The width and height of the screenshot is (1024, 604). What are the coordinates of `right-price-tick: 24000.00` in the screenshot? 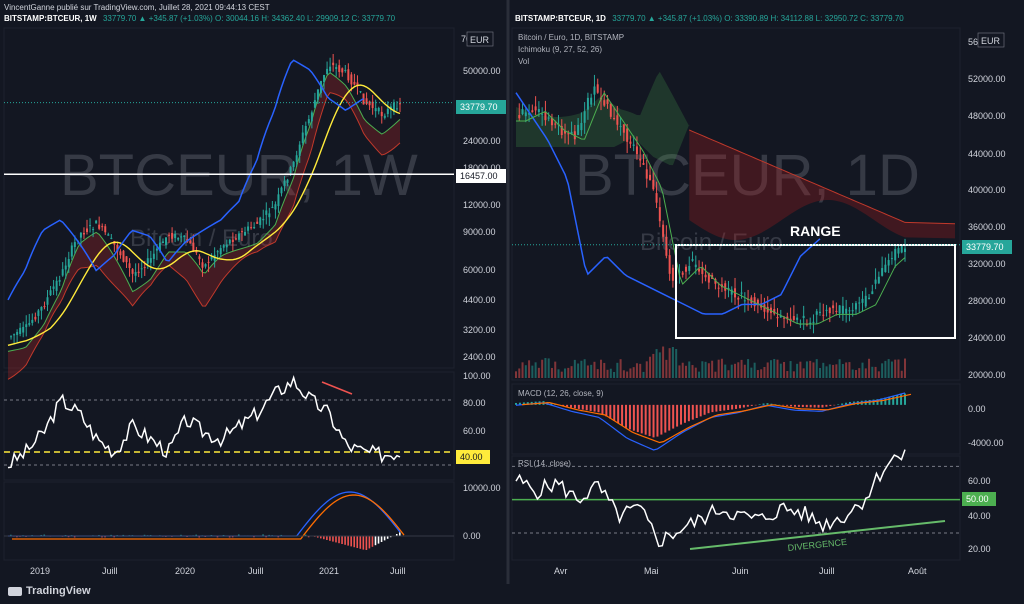 It's located at (987, 338).